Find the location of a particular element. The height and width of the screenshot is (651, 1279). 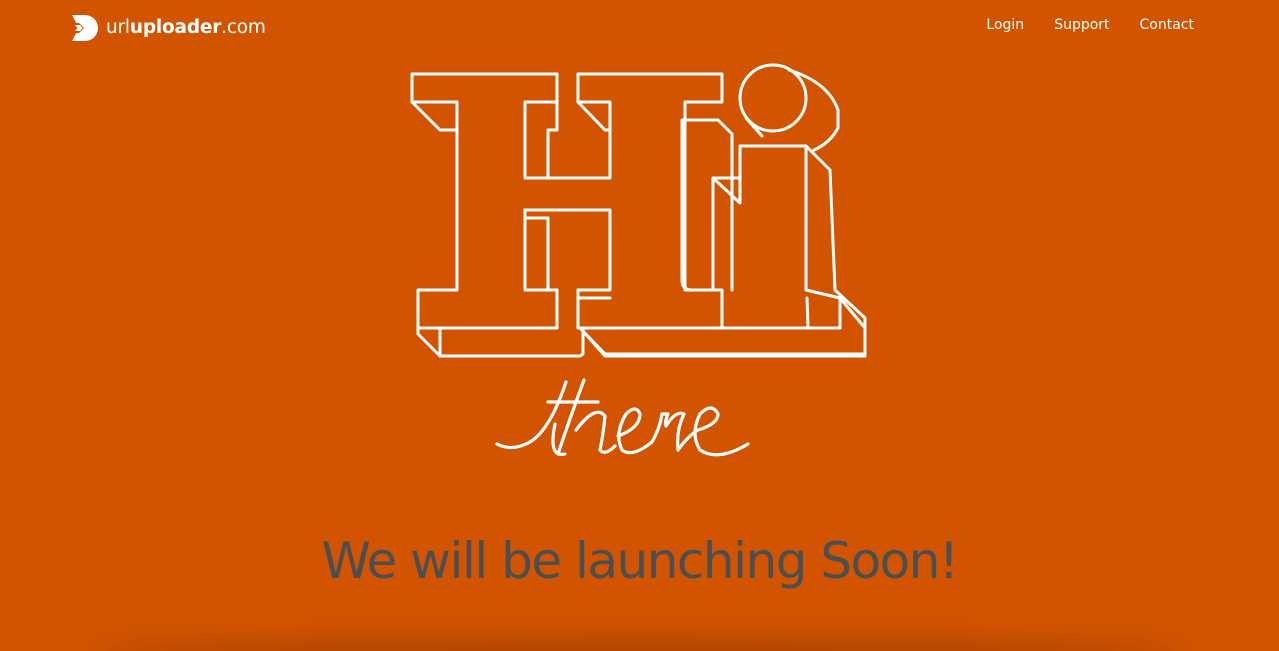

nav-contact-link: Contact is located at coordinates (1167, 25).